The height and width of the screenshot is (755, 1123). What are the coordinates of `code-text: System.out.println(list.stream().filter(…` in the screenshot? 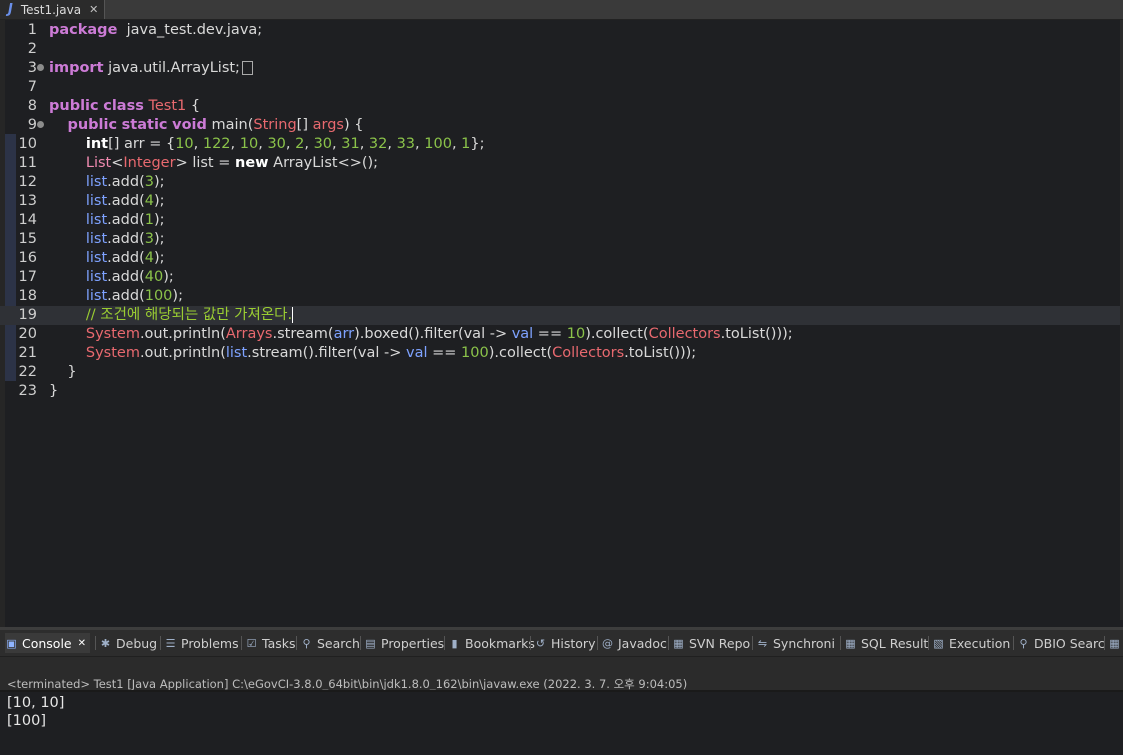 It's located at (391, 353).